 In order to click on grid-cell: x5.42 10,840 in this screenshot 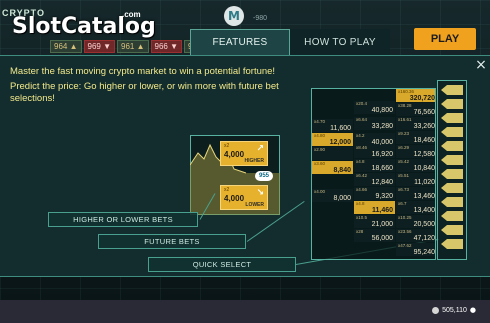, I will do `click(415, 165)`.